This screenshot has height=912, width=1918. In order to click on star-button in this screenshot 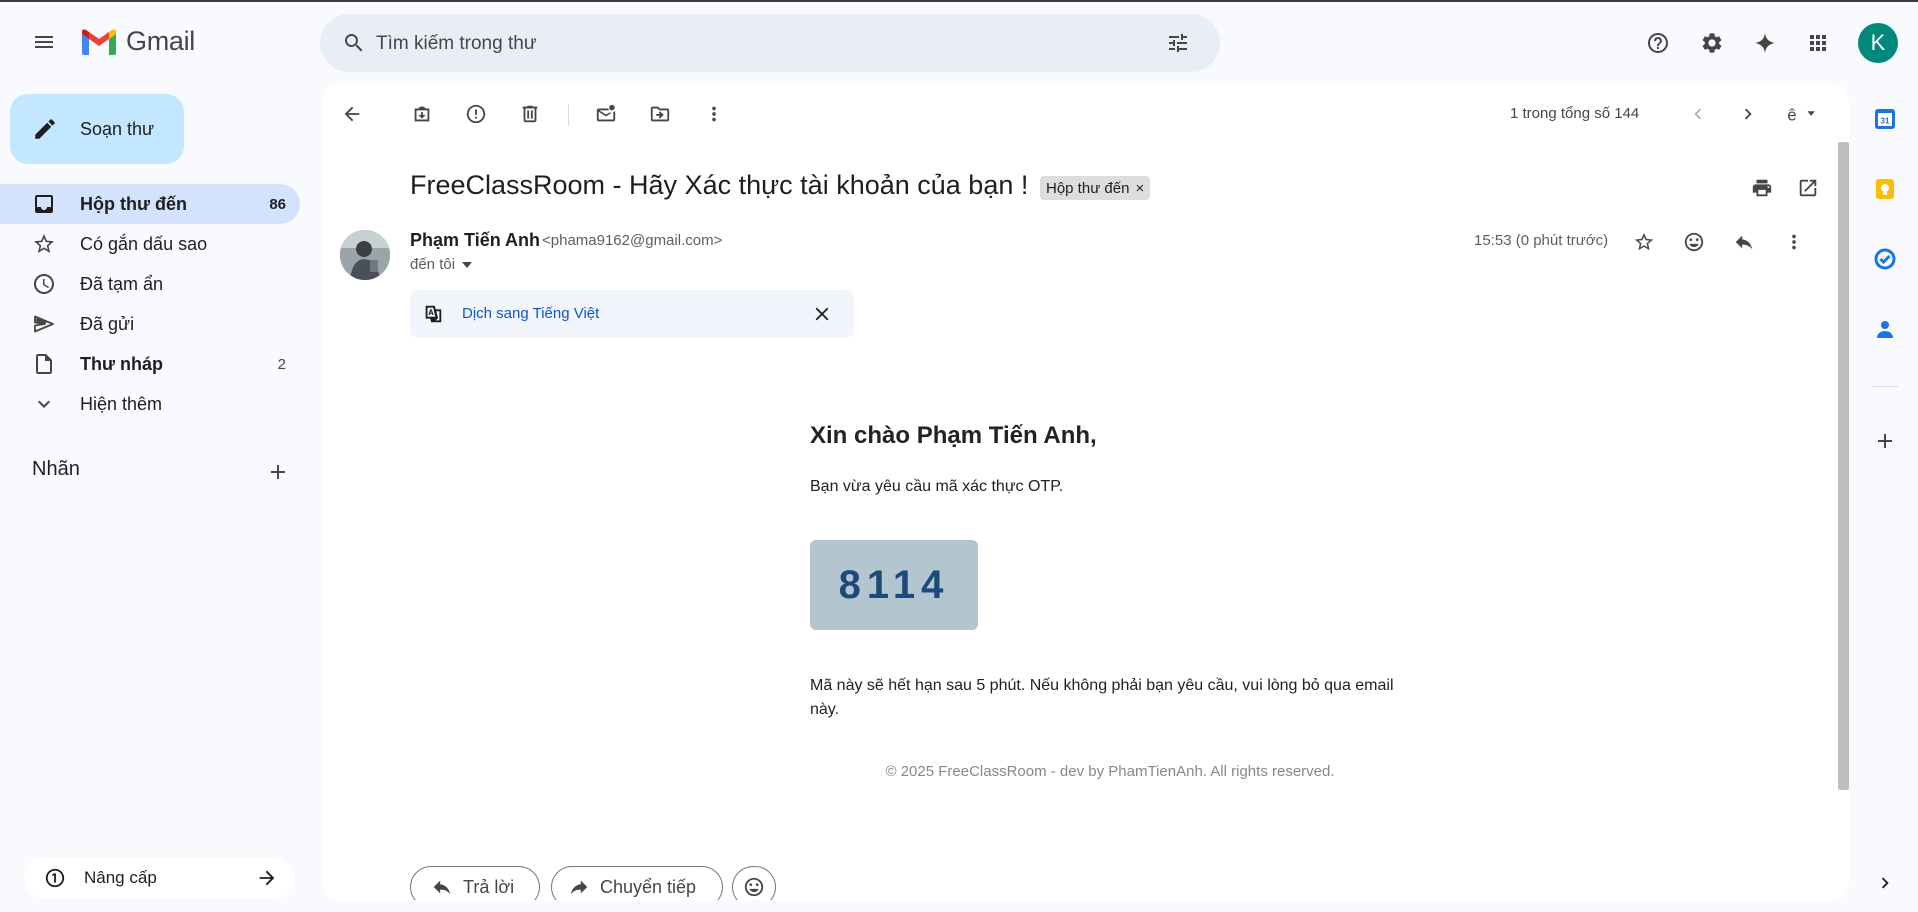, I will do `click(1644, 242)`.